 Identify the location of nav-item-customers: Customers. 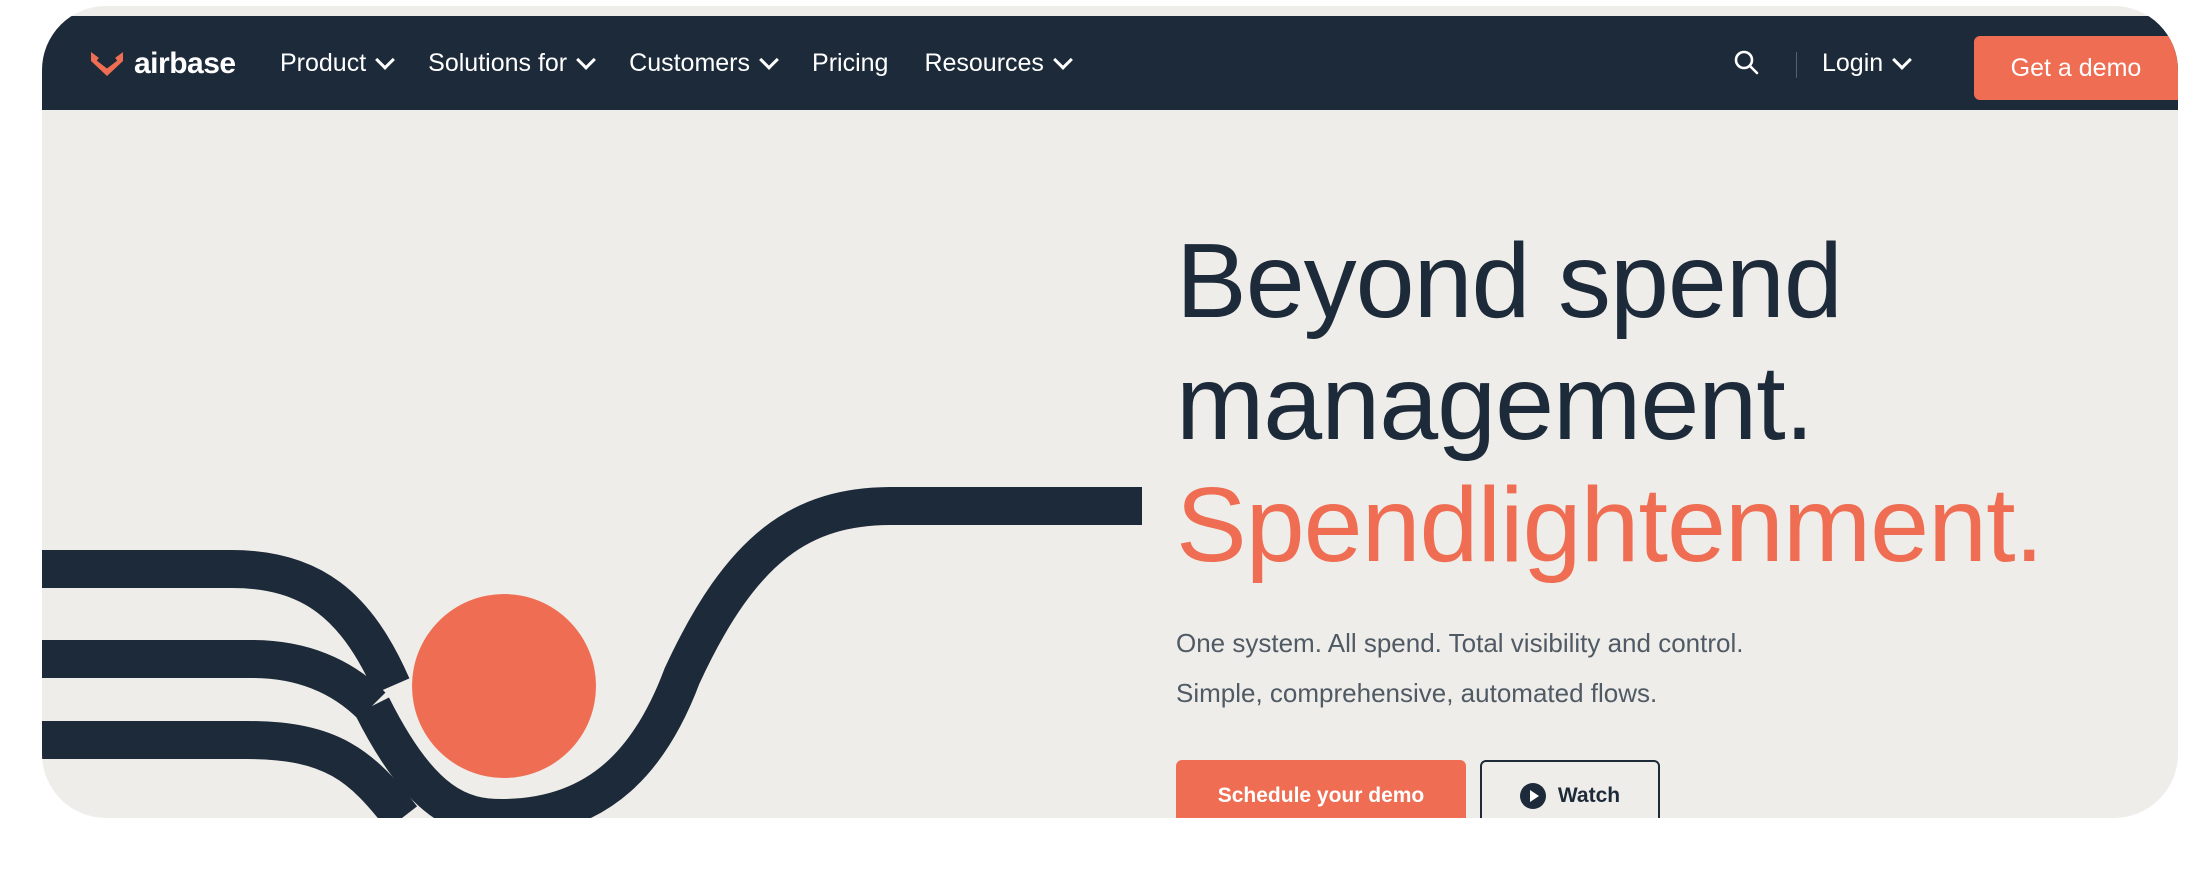
(704, 63).